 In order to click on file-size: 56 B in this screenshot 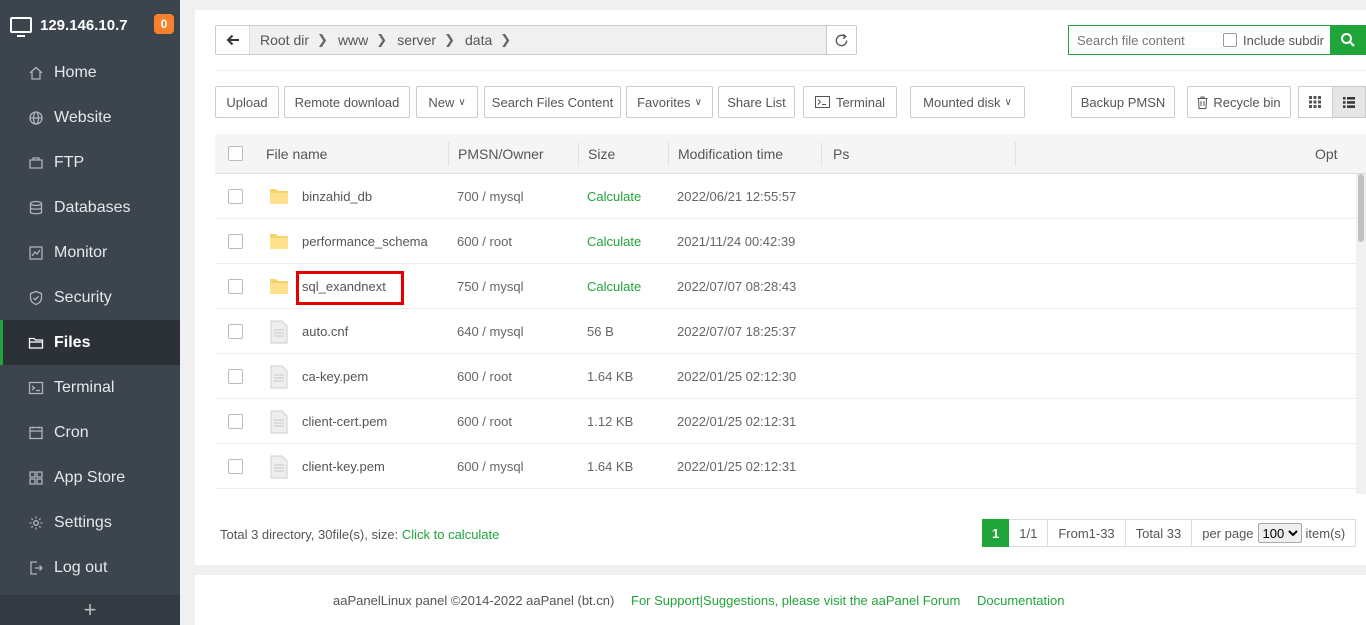, I will do `click(600, 331)`.